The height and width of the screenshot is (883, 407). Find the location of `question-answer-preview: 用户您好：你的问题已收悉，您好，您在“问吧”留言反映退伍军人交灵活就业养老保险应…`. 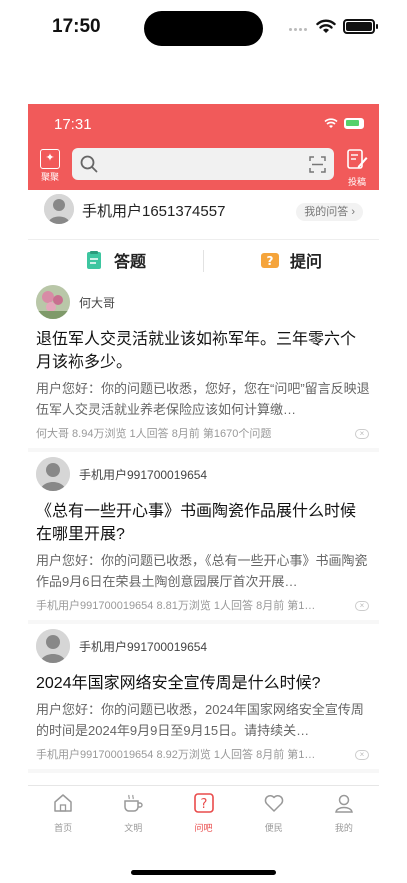

question-answer-preview: 用户您好：你的问题已收悉，您好，您在“问吧”留言反映退伍军人交灵活就业养老保险应… is located at coordinates (203, 399).